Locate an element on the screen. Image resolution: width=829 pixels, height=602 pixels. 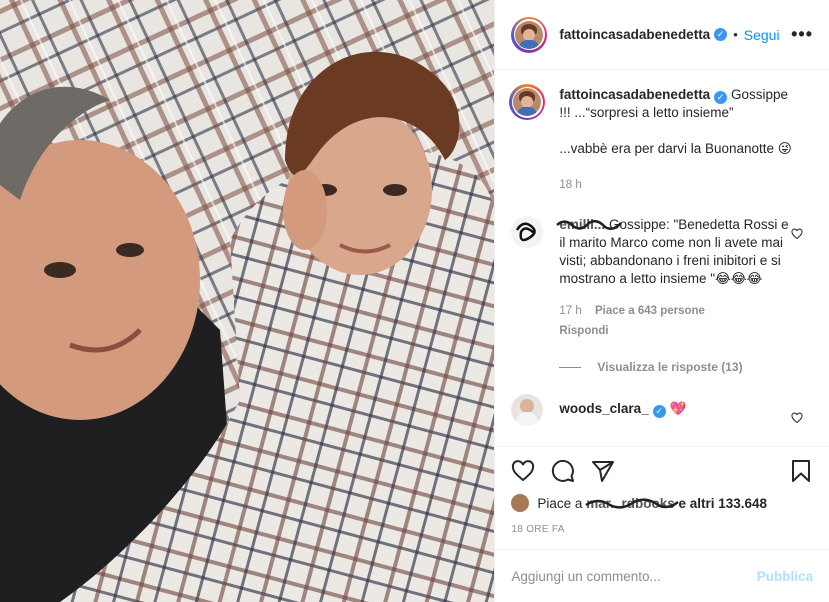
commenter-username: woods_clara_ is located at coordinates (603, 408).